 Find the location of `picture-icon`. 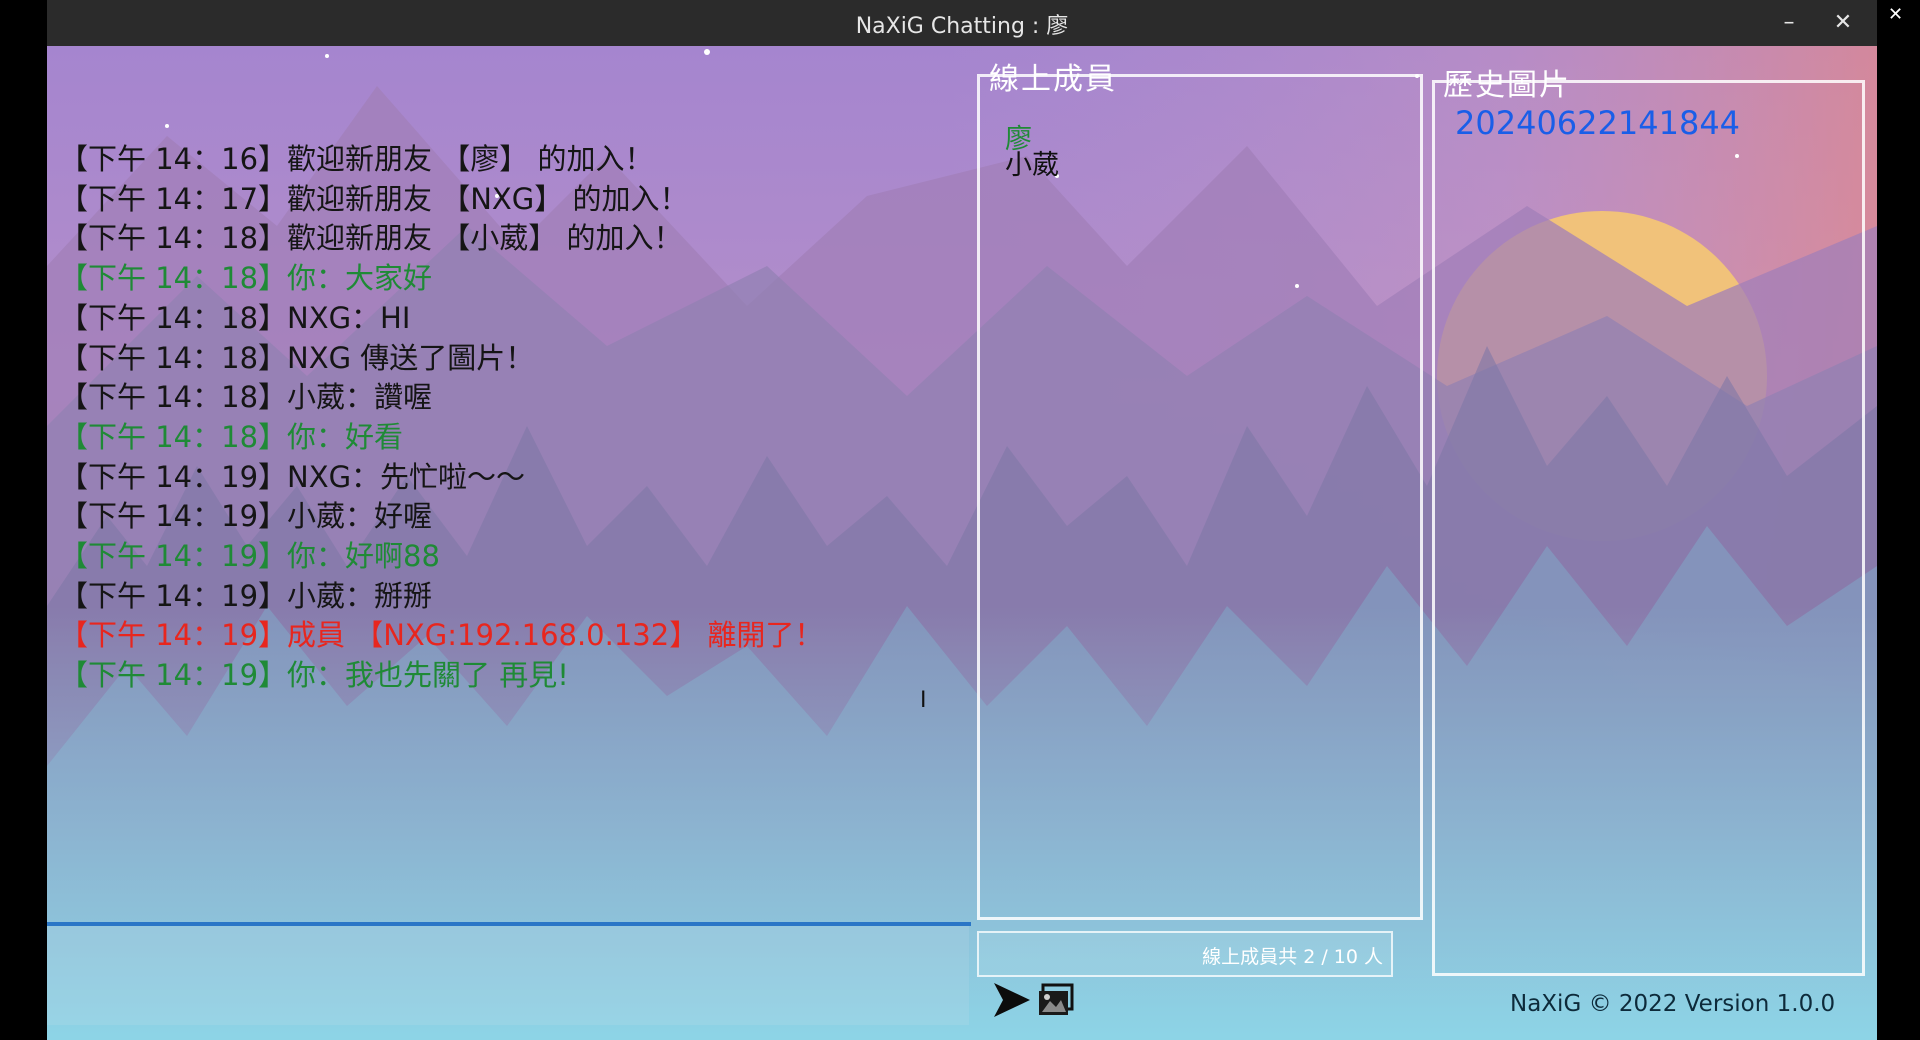

picture-icon is located at coordinates (1056, 1002).